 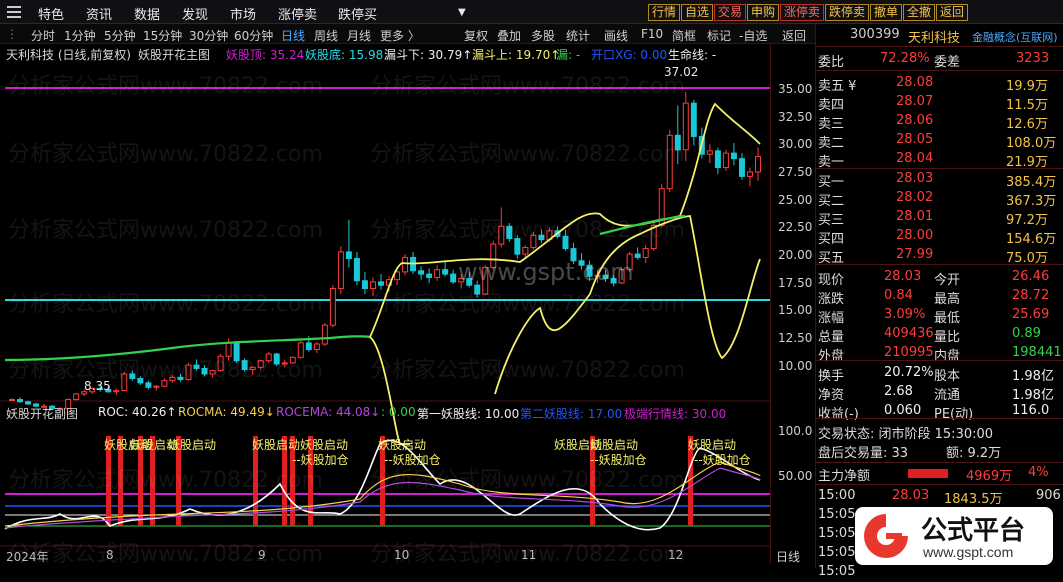 What do you see at coordinates (1031, 276) in the screenshot?
I see `quote-value: 26.46` at bounding box center [1031, 276].